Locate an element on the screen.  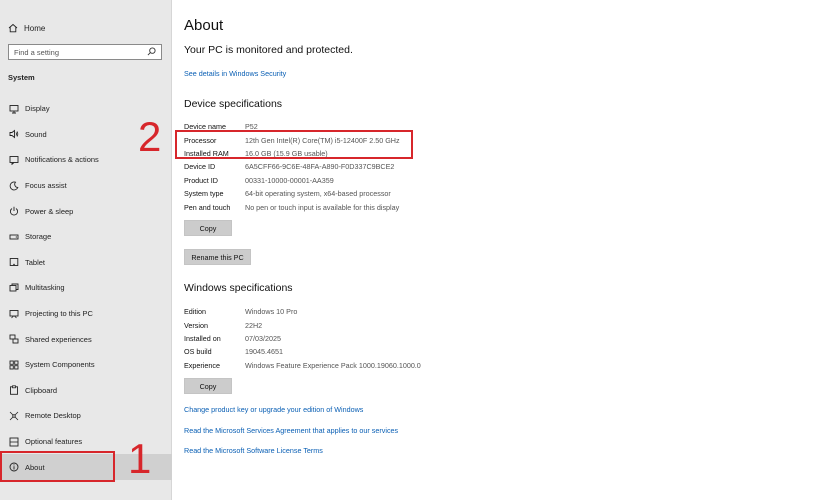
spec-row: Installed on 07/03/2025 is located at coordinates (394, 338).